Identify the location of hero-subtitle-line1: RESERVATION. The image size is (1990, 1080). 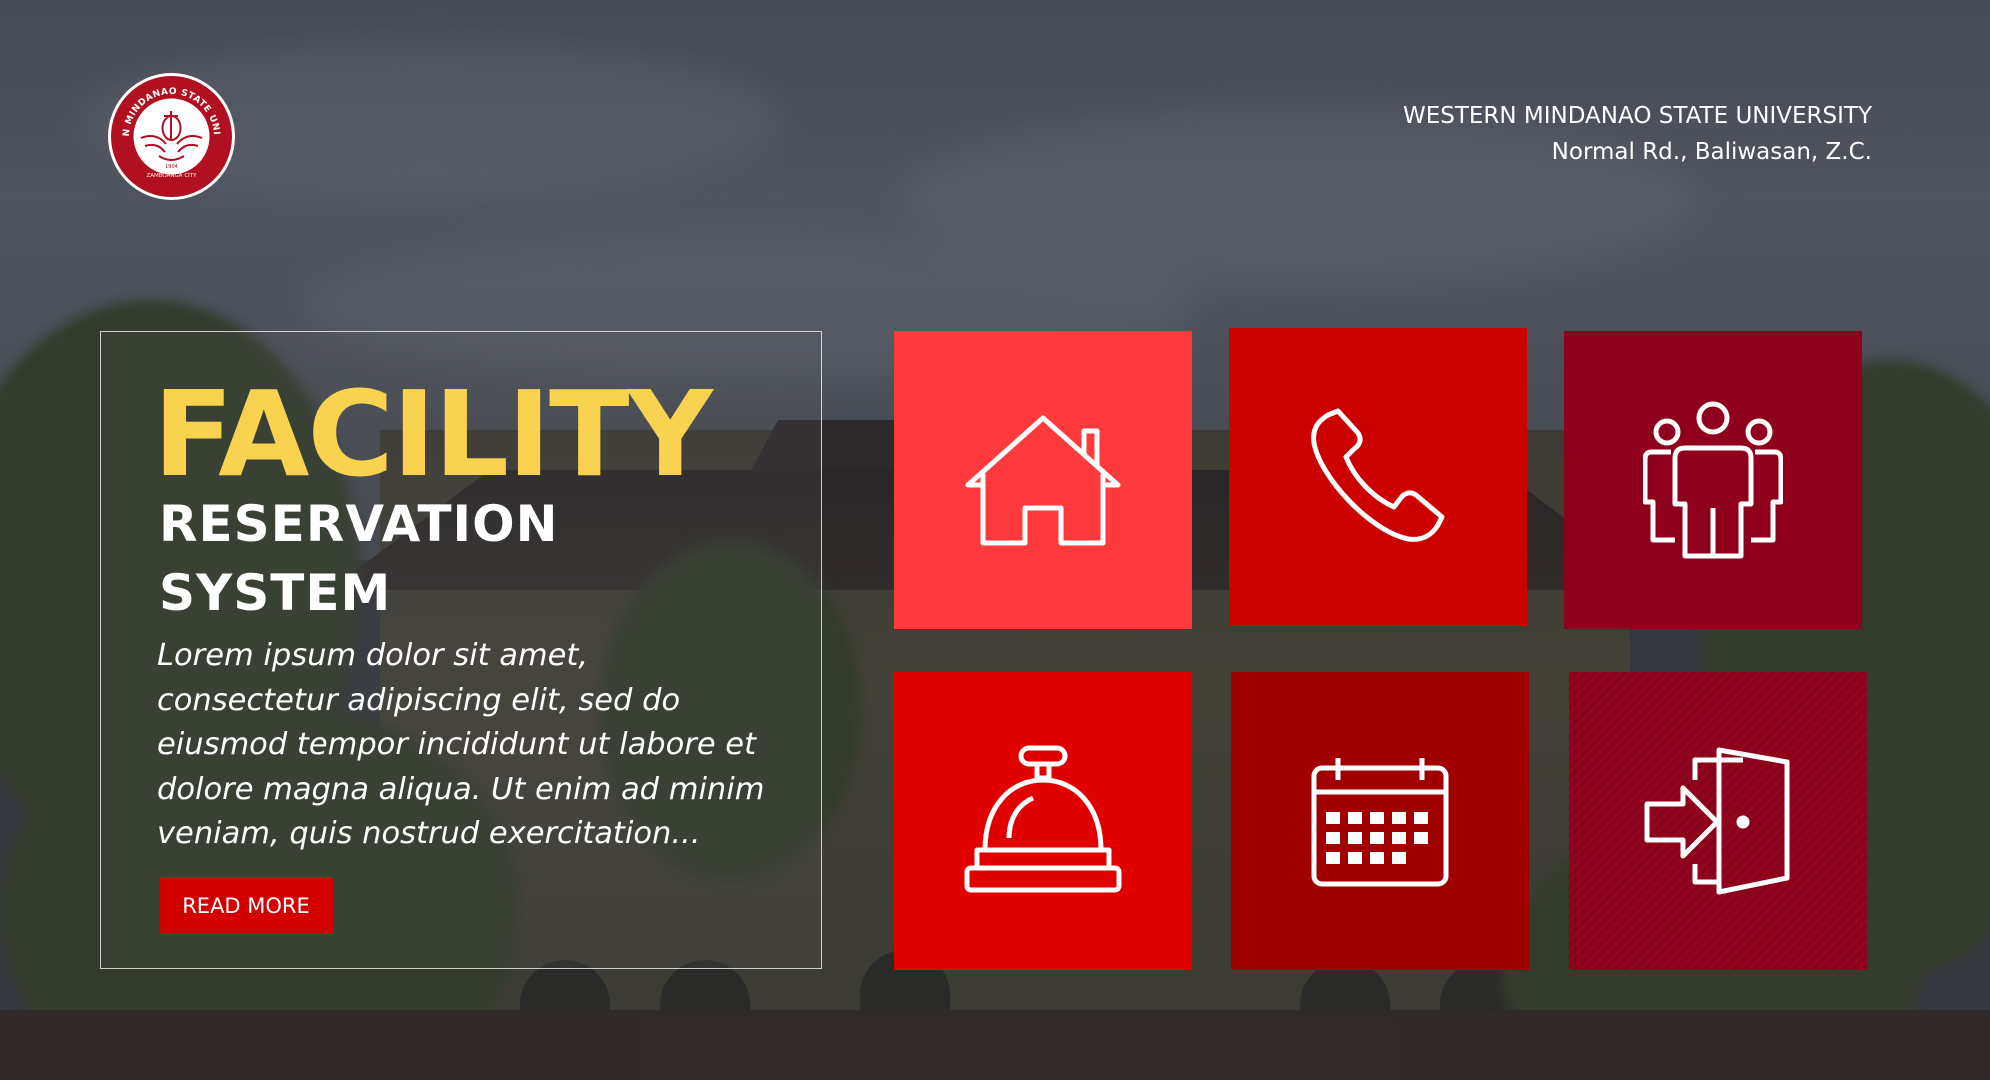
(359, 524).